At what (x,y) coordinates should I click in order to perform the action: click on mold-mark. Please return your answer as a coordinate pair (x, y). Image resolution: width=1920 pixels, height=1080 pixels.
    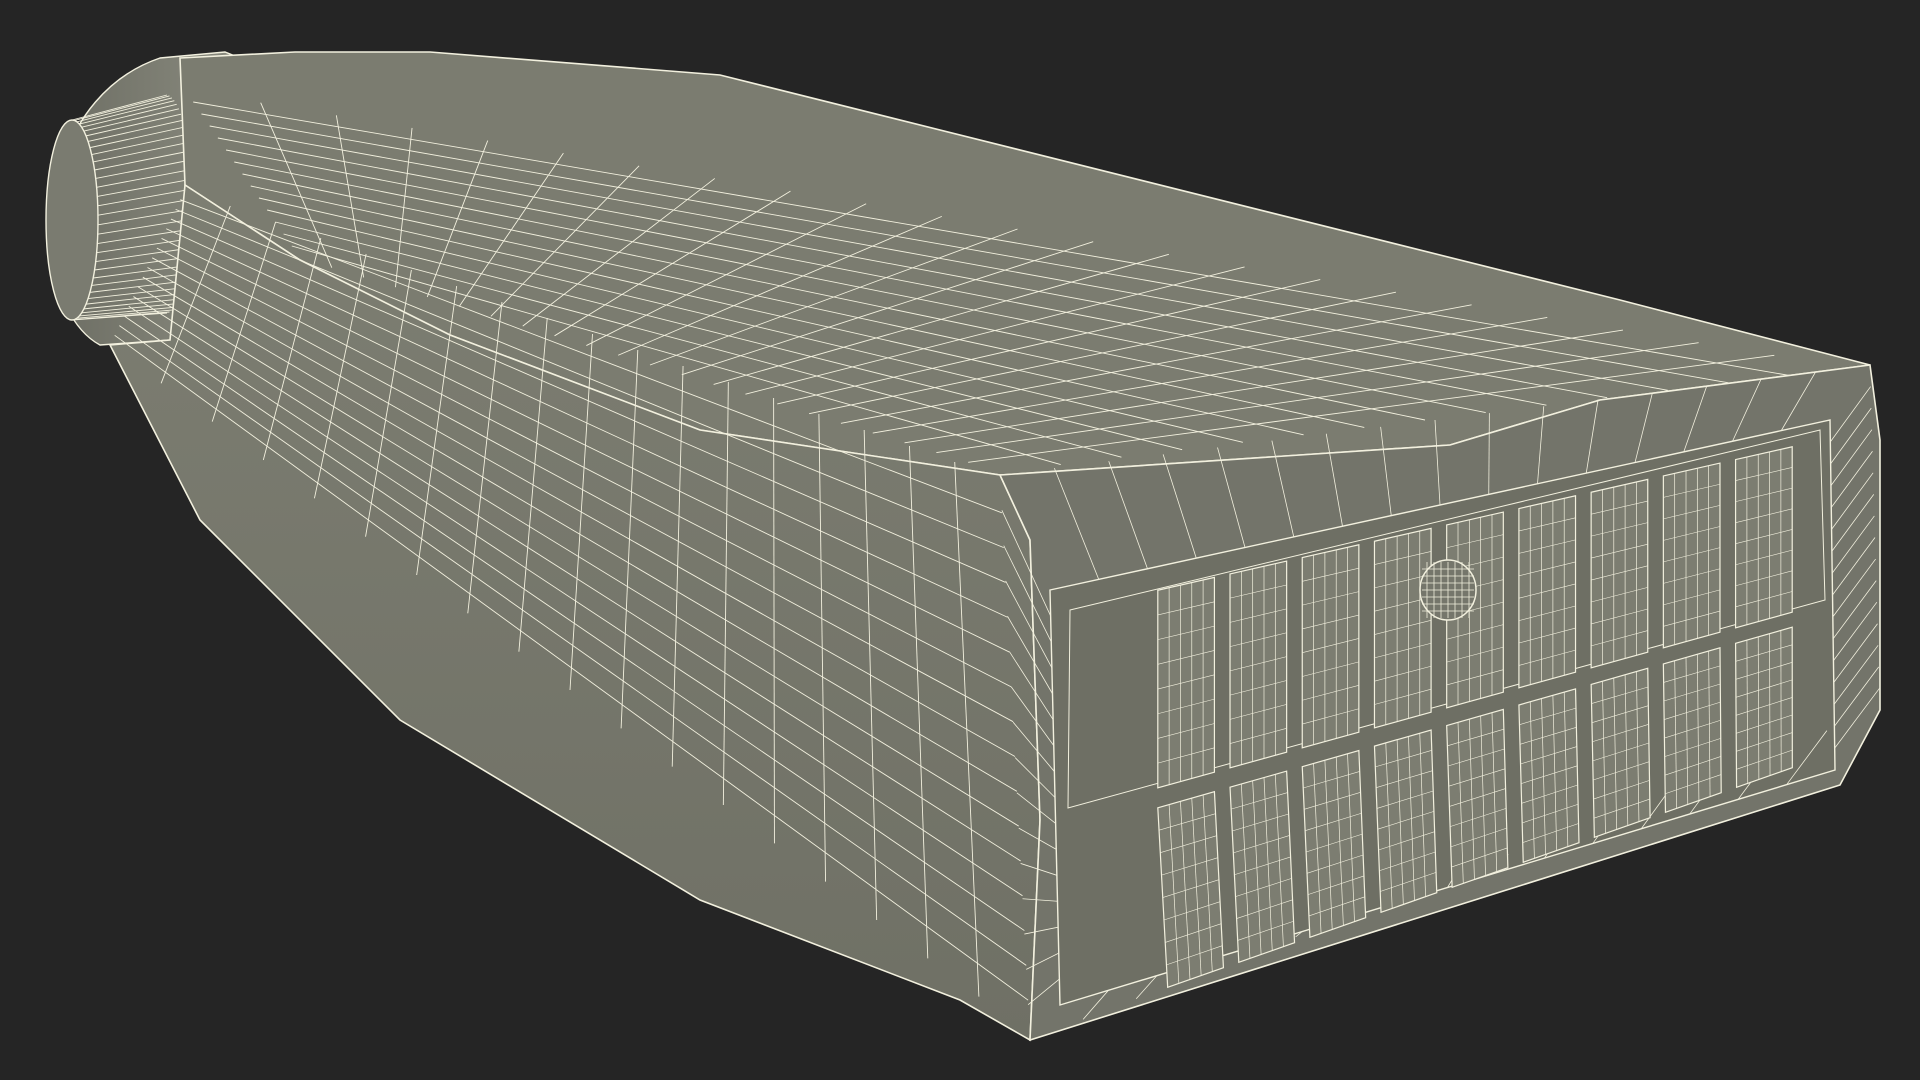
    Looking at the image, I should click on (1448, 590).